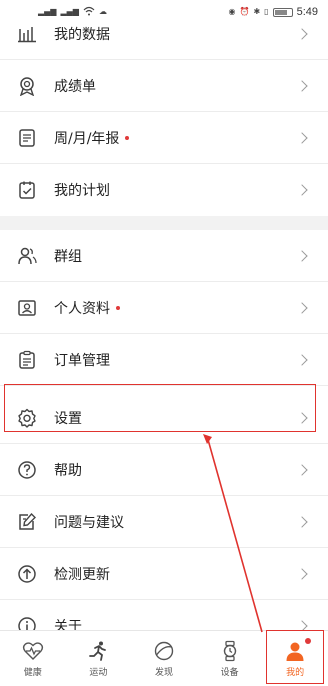 The height and width of the screenshot is (686, 328). I want to click on menu-item-groups: 群组, so click(164, 256).